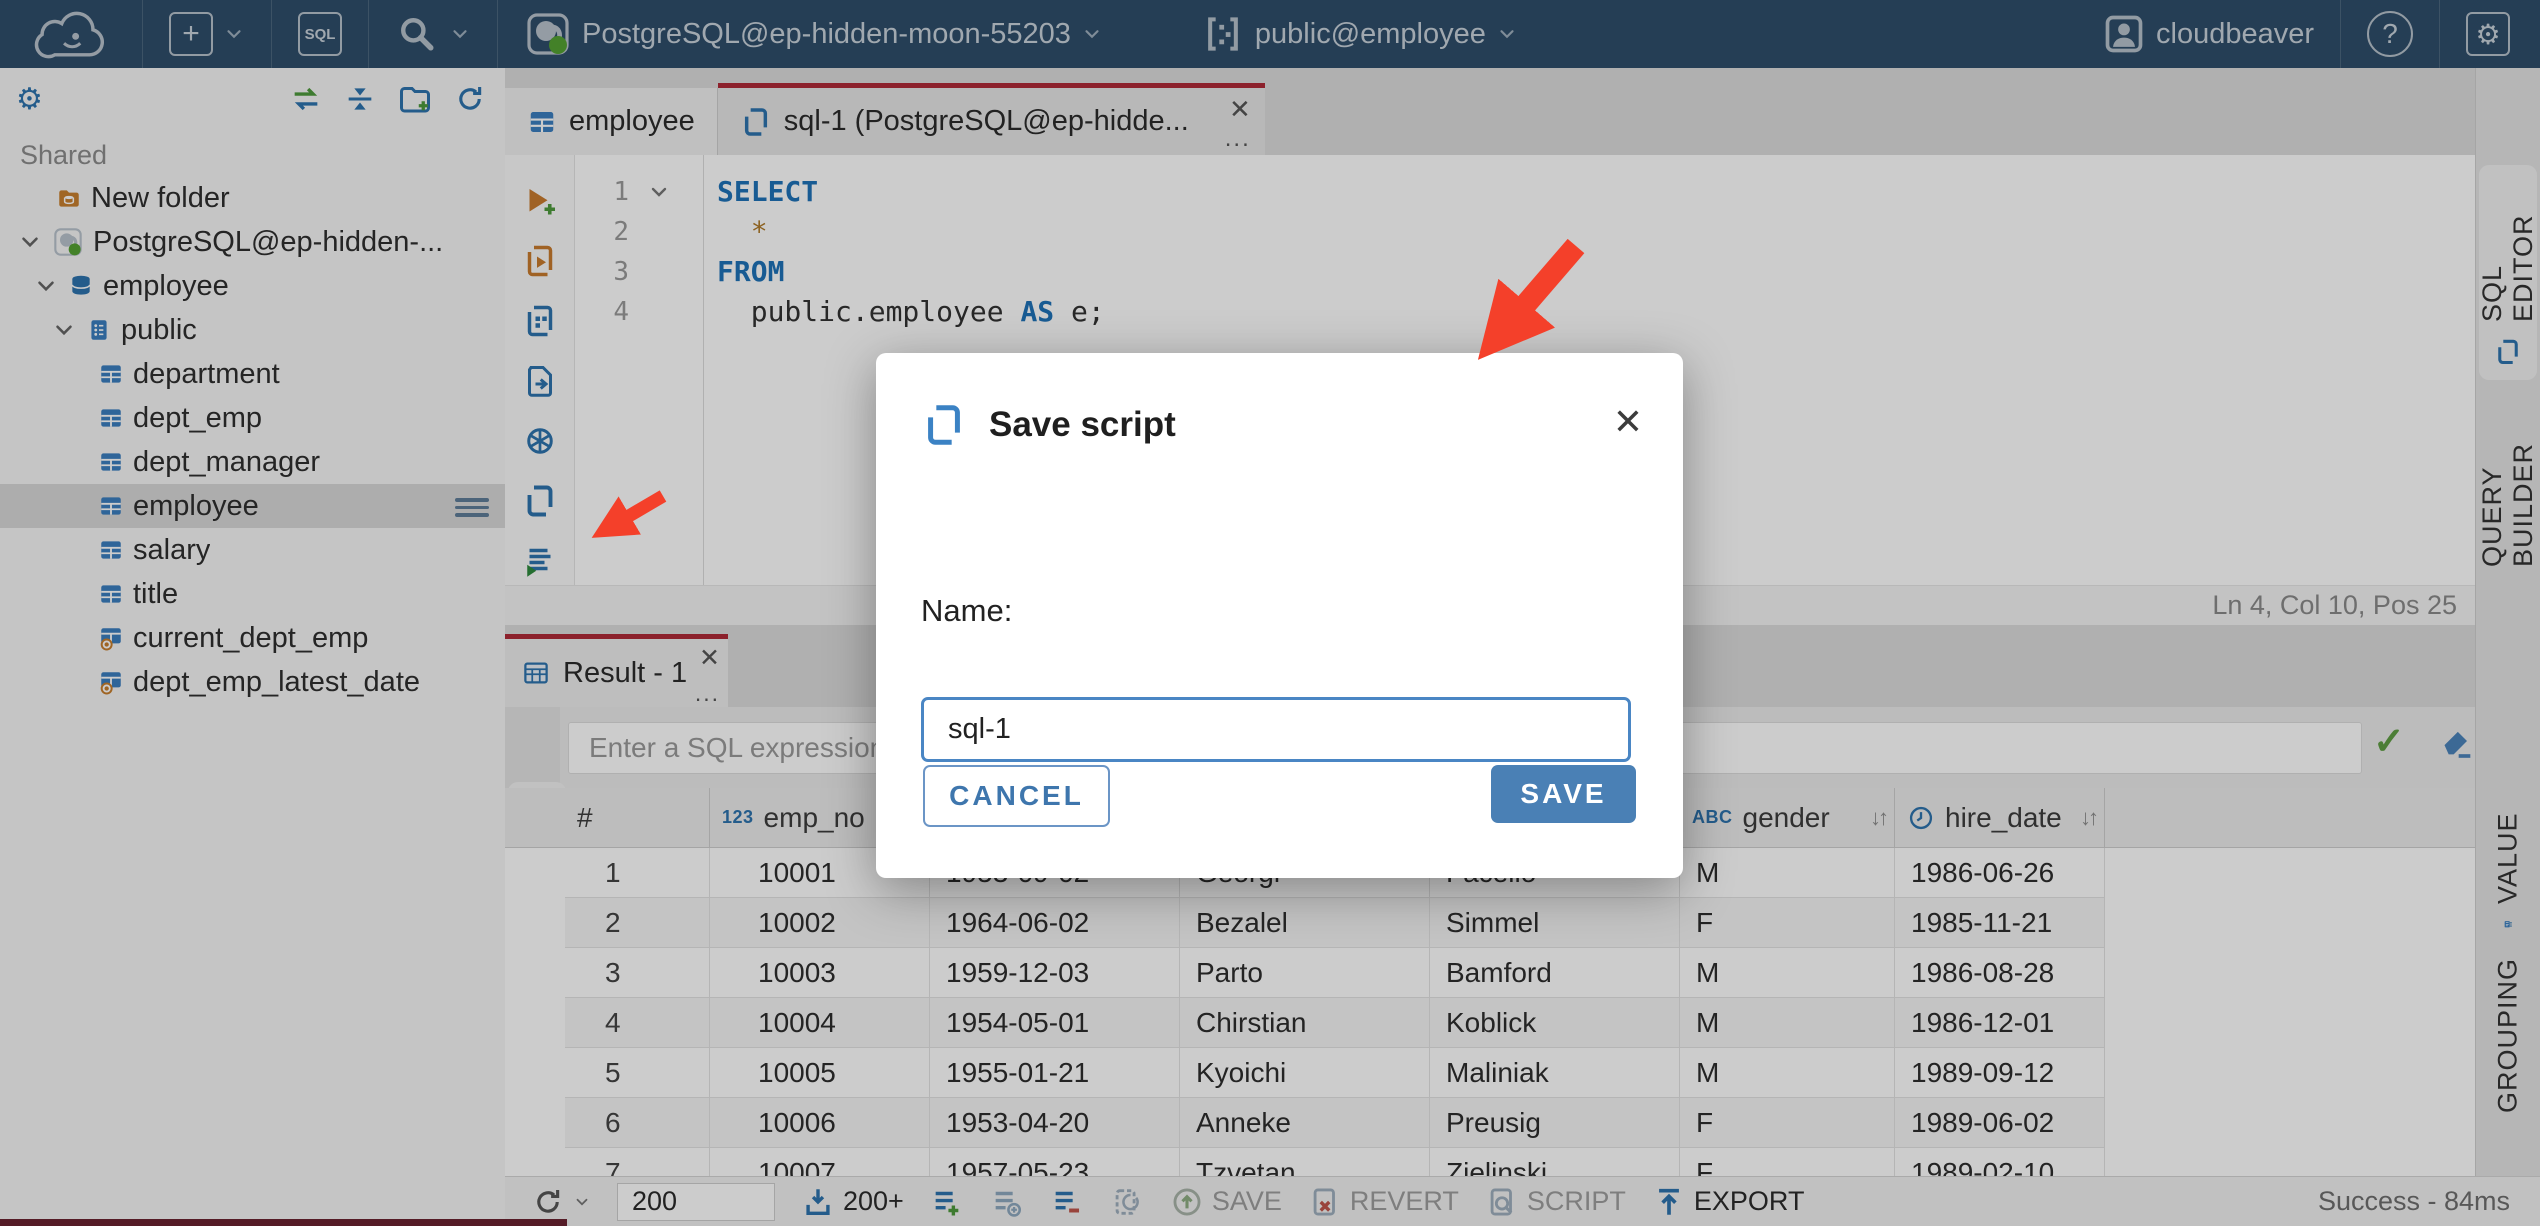  What do you see at coordinates (1279, 615) in the screenshot?
I see `save-script-dialog: Save script ✕ Name: CANCEL SAVE` at bounding box center [1279, 615].